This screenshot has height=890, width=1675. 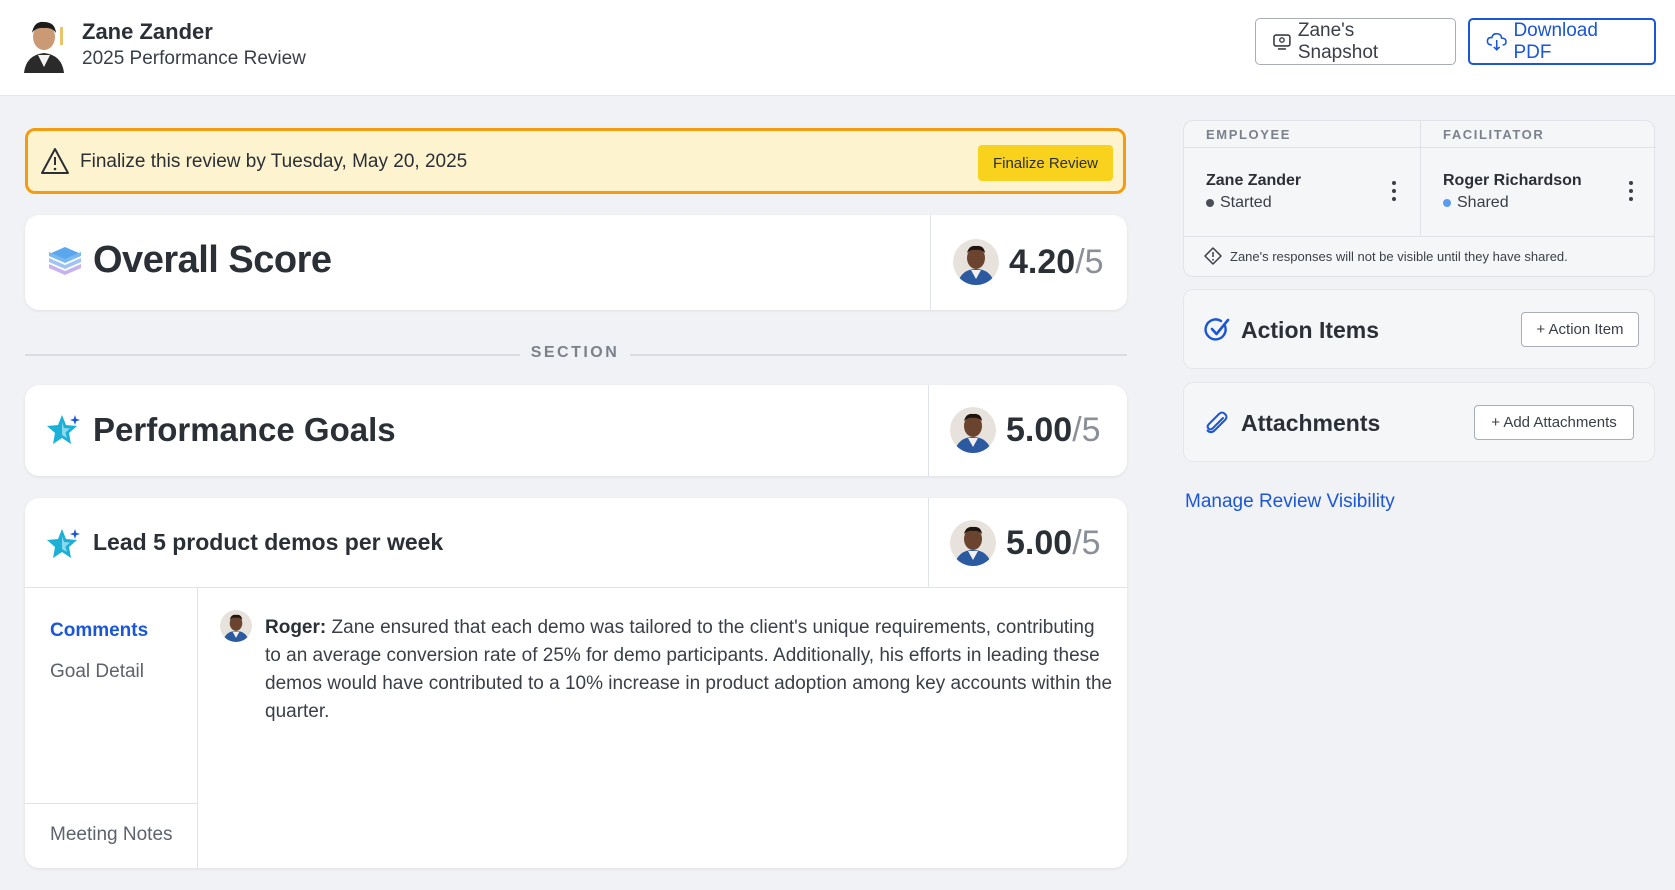 I want to click on facilitator-participant-name: Roger Richardson, so click(x=1512, y=180).